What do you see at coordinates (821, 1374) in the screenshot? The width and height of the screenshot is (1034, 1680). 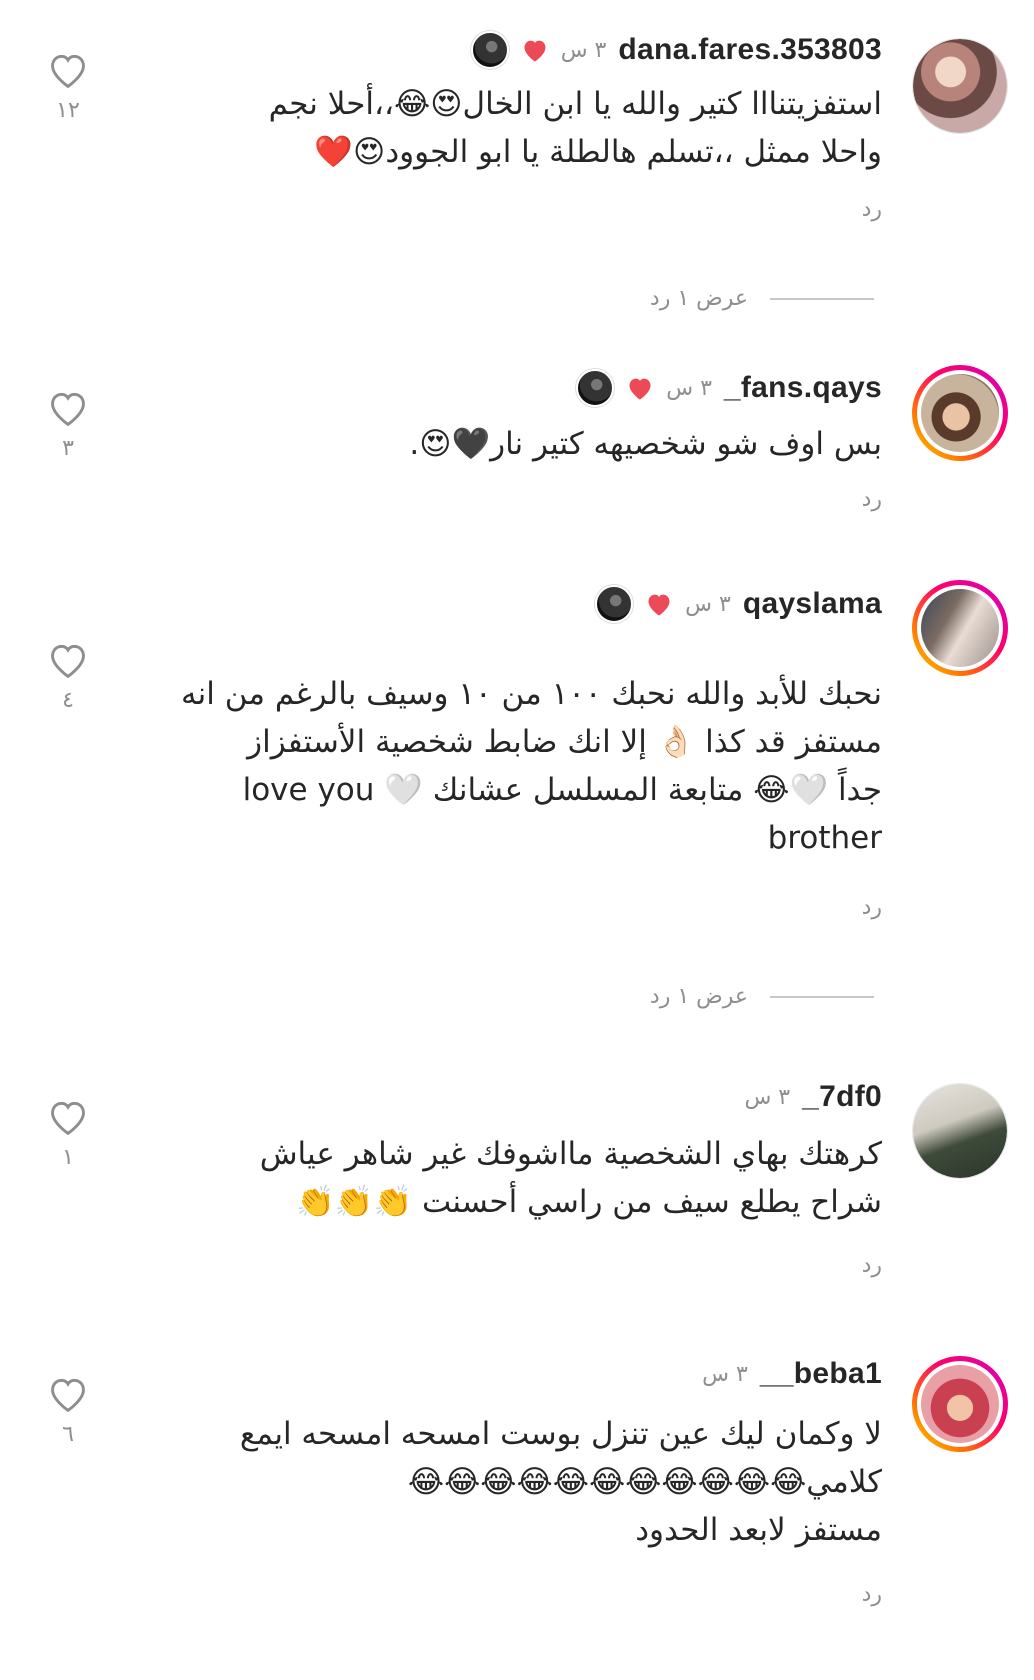 I see `comment-username: __beba1` at bounding box center [821, 1374].